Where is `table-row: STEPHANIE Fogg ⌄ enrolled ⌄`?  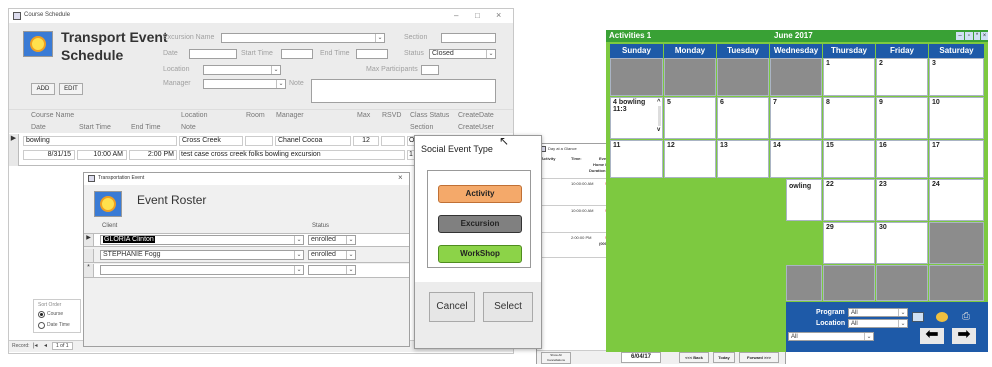 table-row: STEPHANIE Fogg ⌄ enrolled ⌄ is located at coordinates (246, 256).